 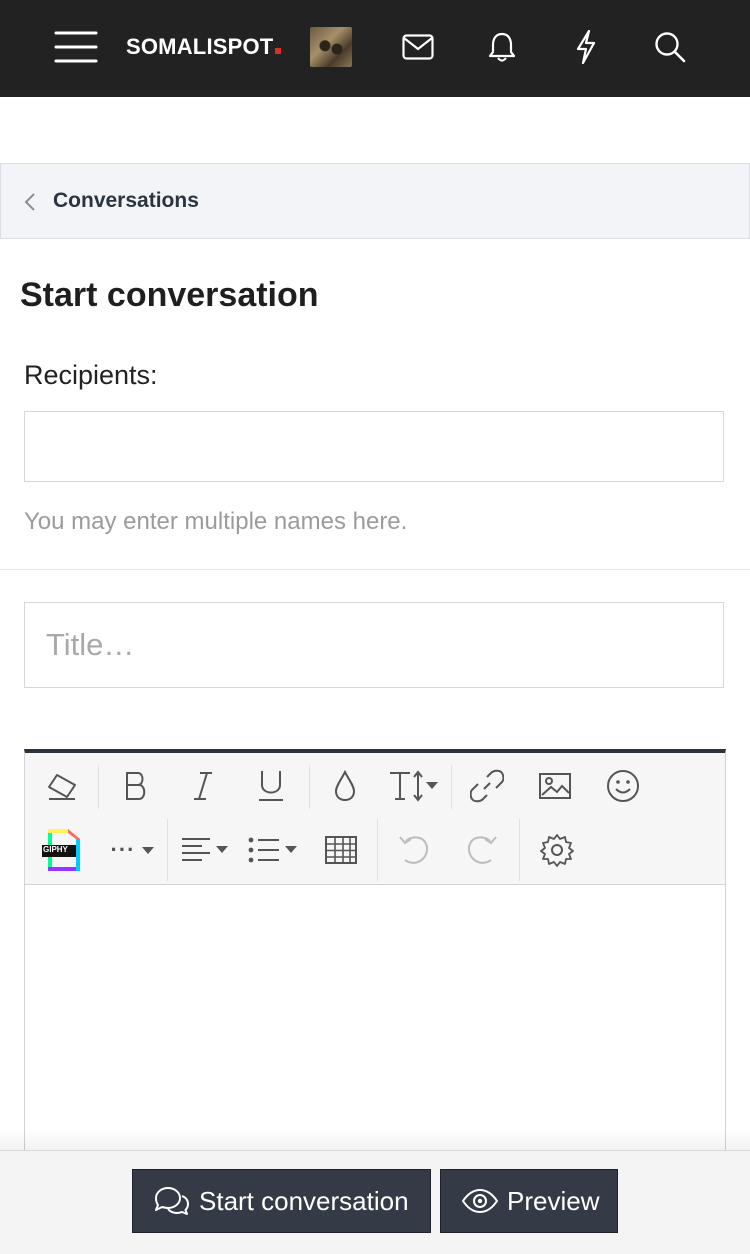 I want to click on breadcrumb-label: Conversations, so click(x=126, y=201).